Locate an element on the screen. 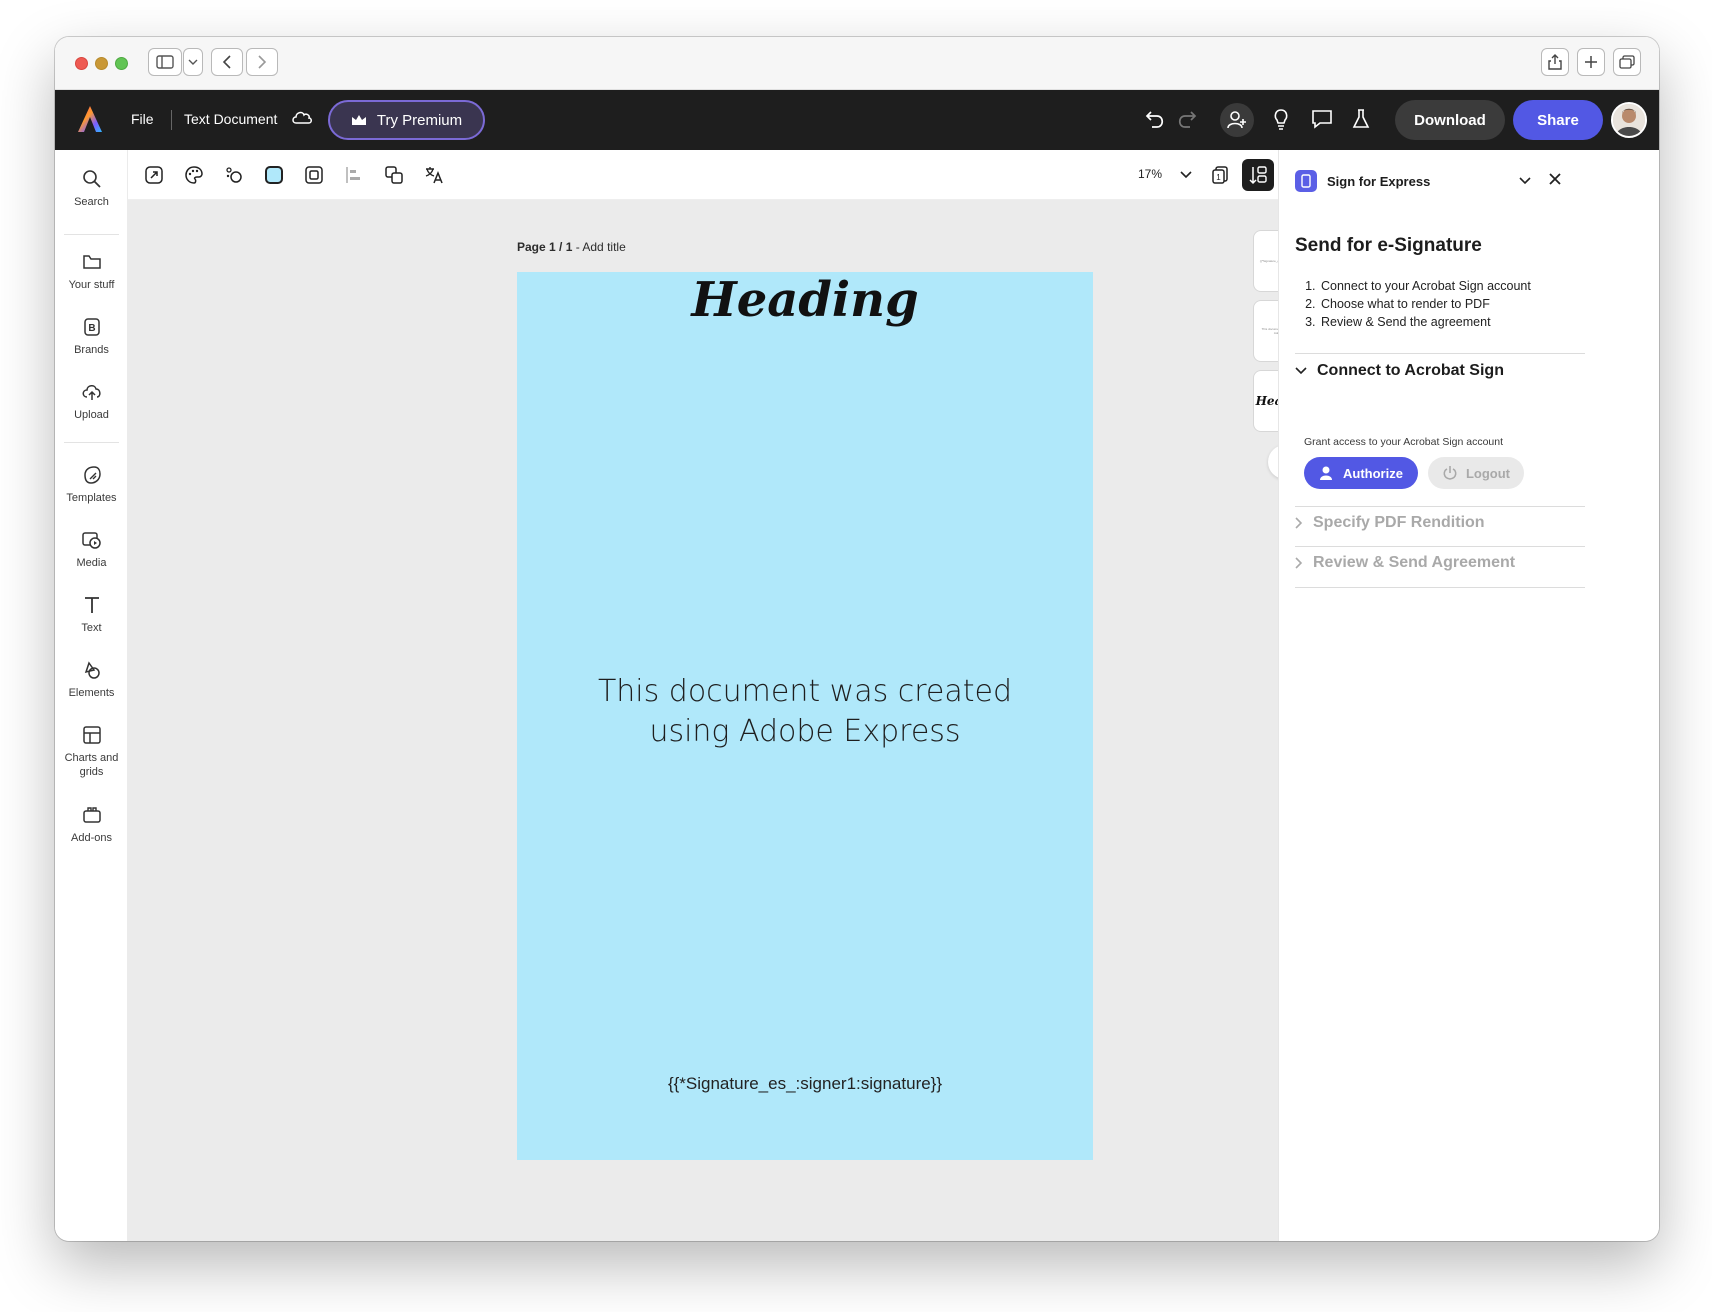 The image size is (1712, 1312). window-titlebar is located at coordinates (857, 63).